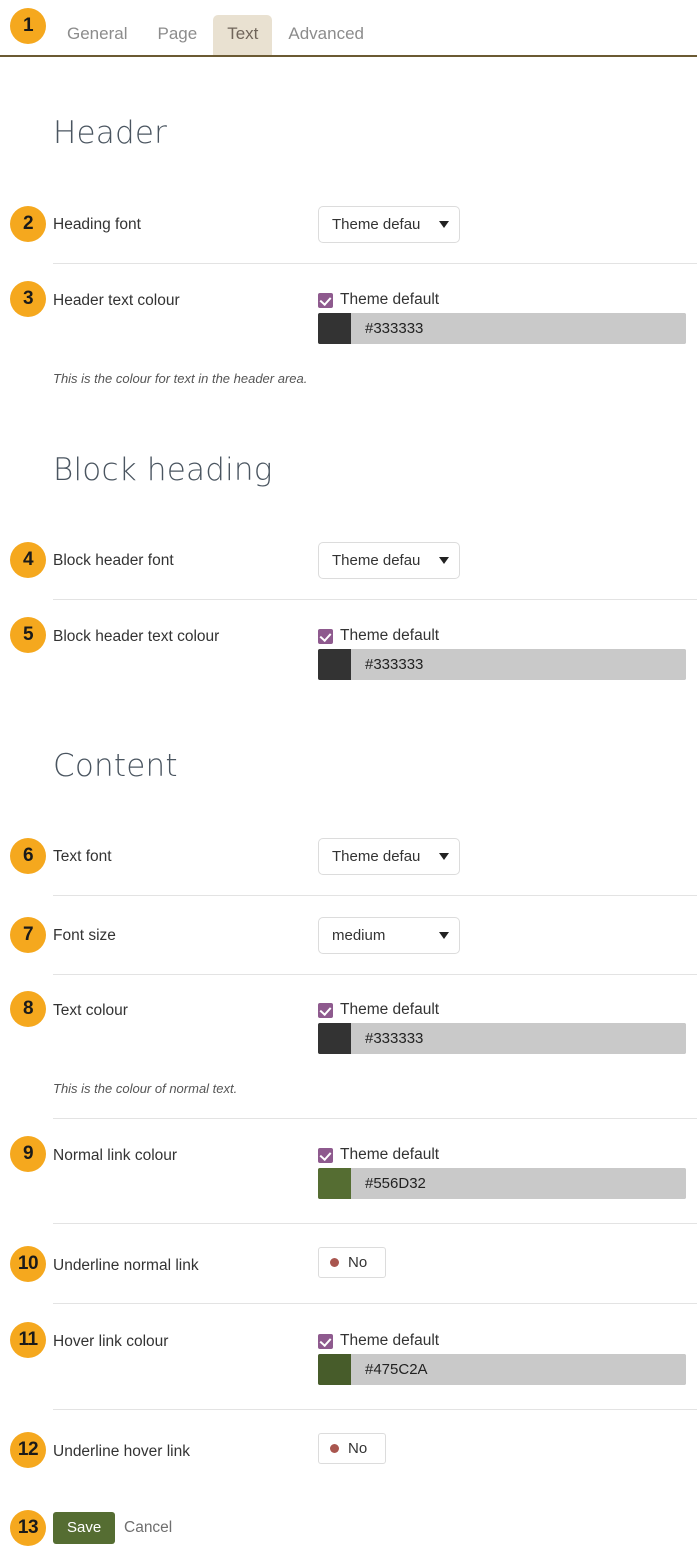 Image resolution: width=697 pixels, height=1554 pixels. Describe the element at coordinates (376, 856) in the screenshot. I see `select-text-font-value: Theme defau` at that location.